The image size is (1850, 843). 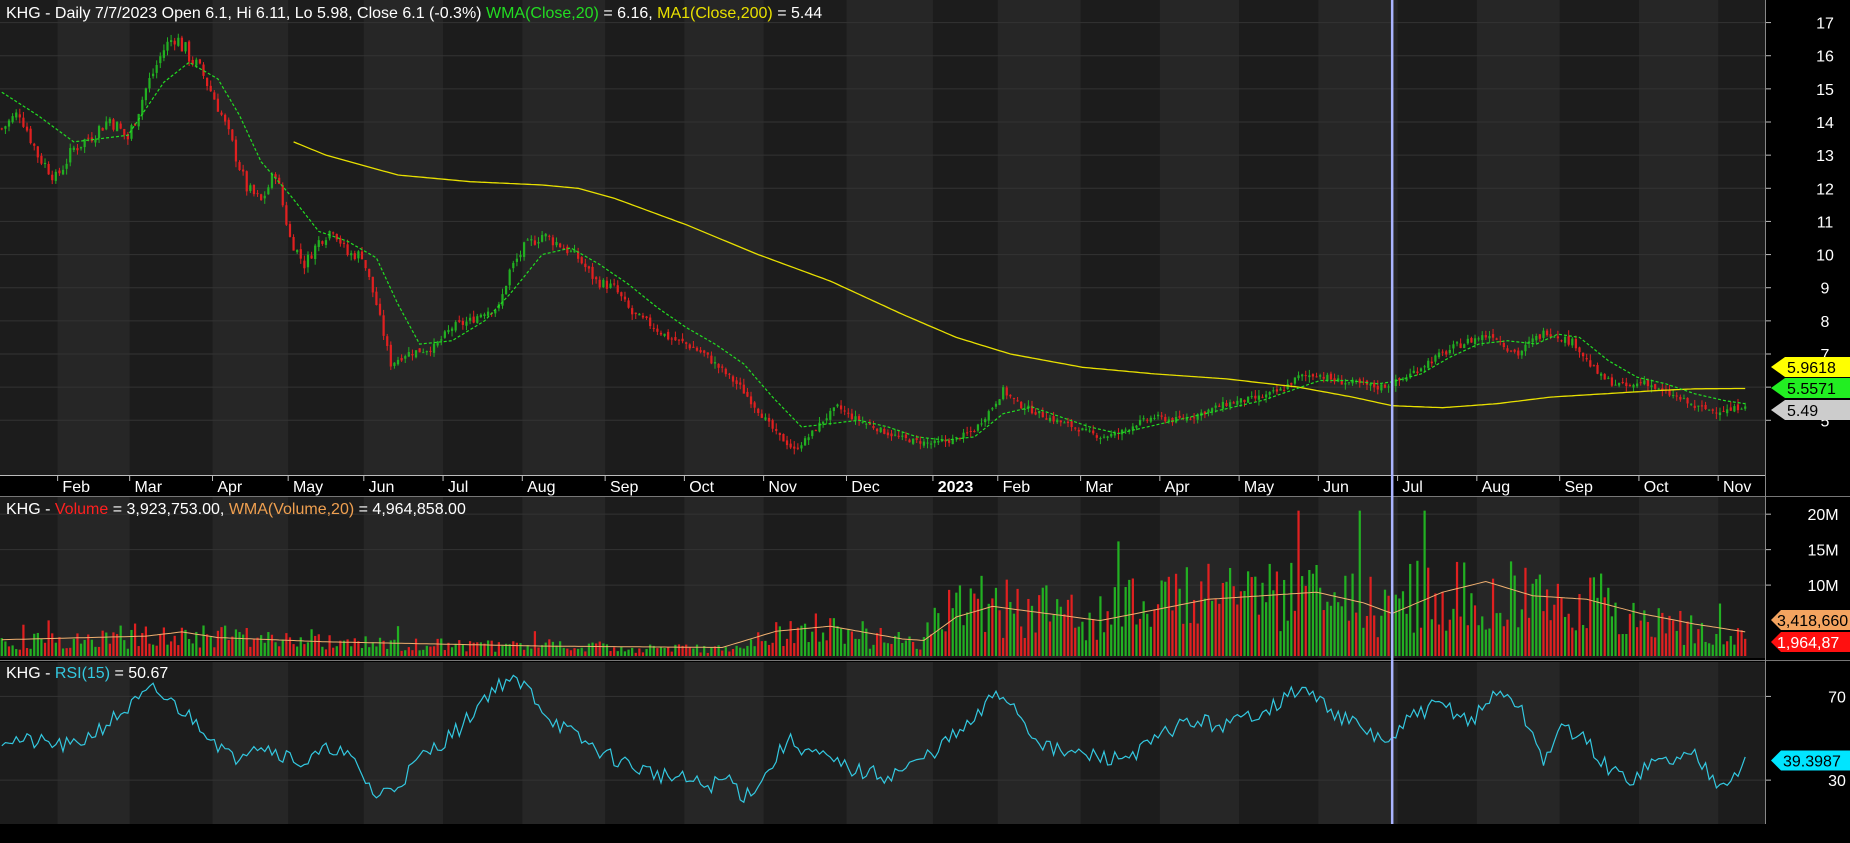 What do you see at coordinates (1837, 697) in the screenshot?
I see `rsi-tick-label: 70` at bounding box center [1837, 697].